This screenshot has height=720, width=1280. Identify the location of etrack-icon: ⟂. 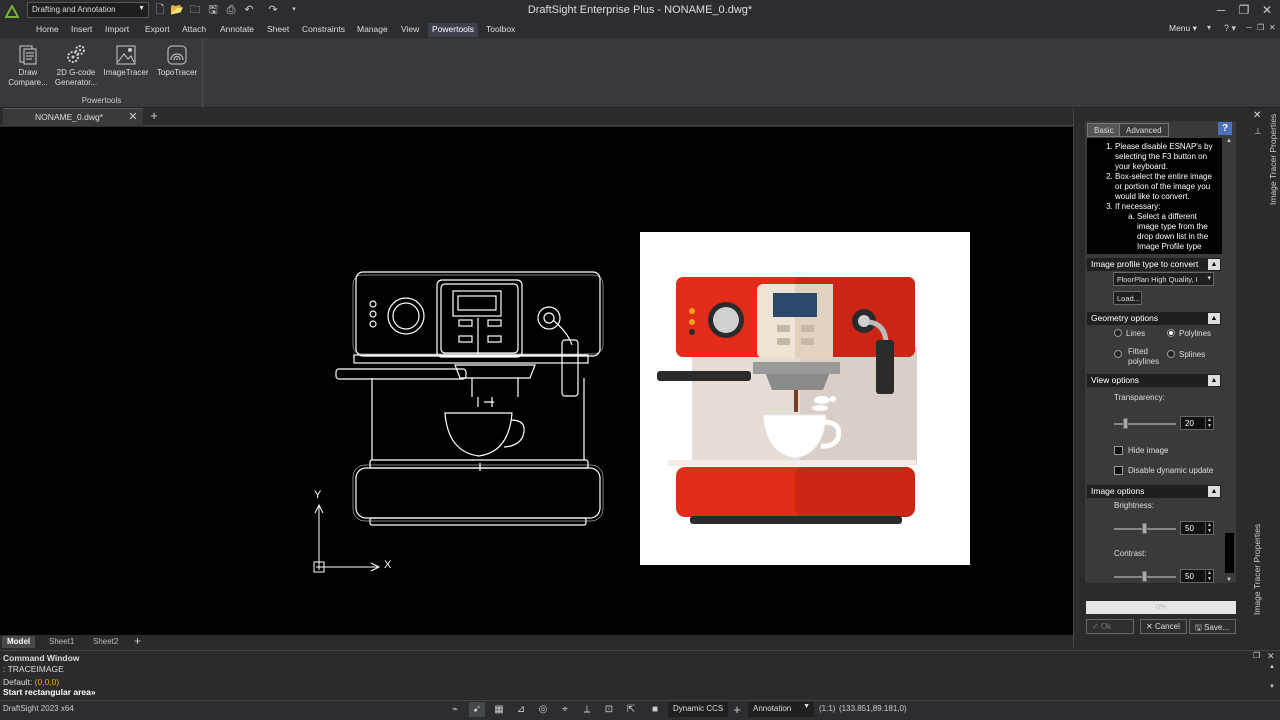
(587, 709).